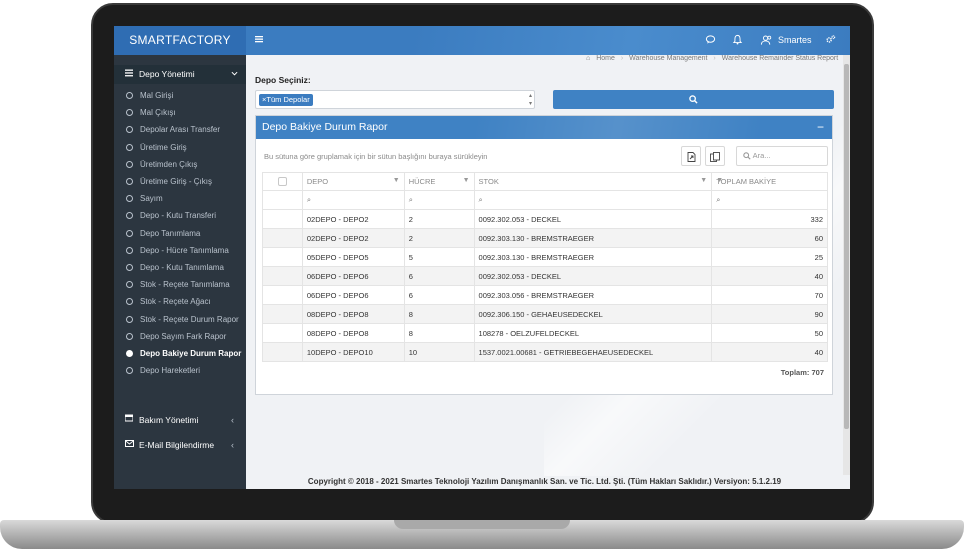  I want to click on warehouse-select: ×Tüm Depolar ▴ ▾, so click(395, 99).